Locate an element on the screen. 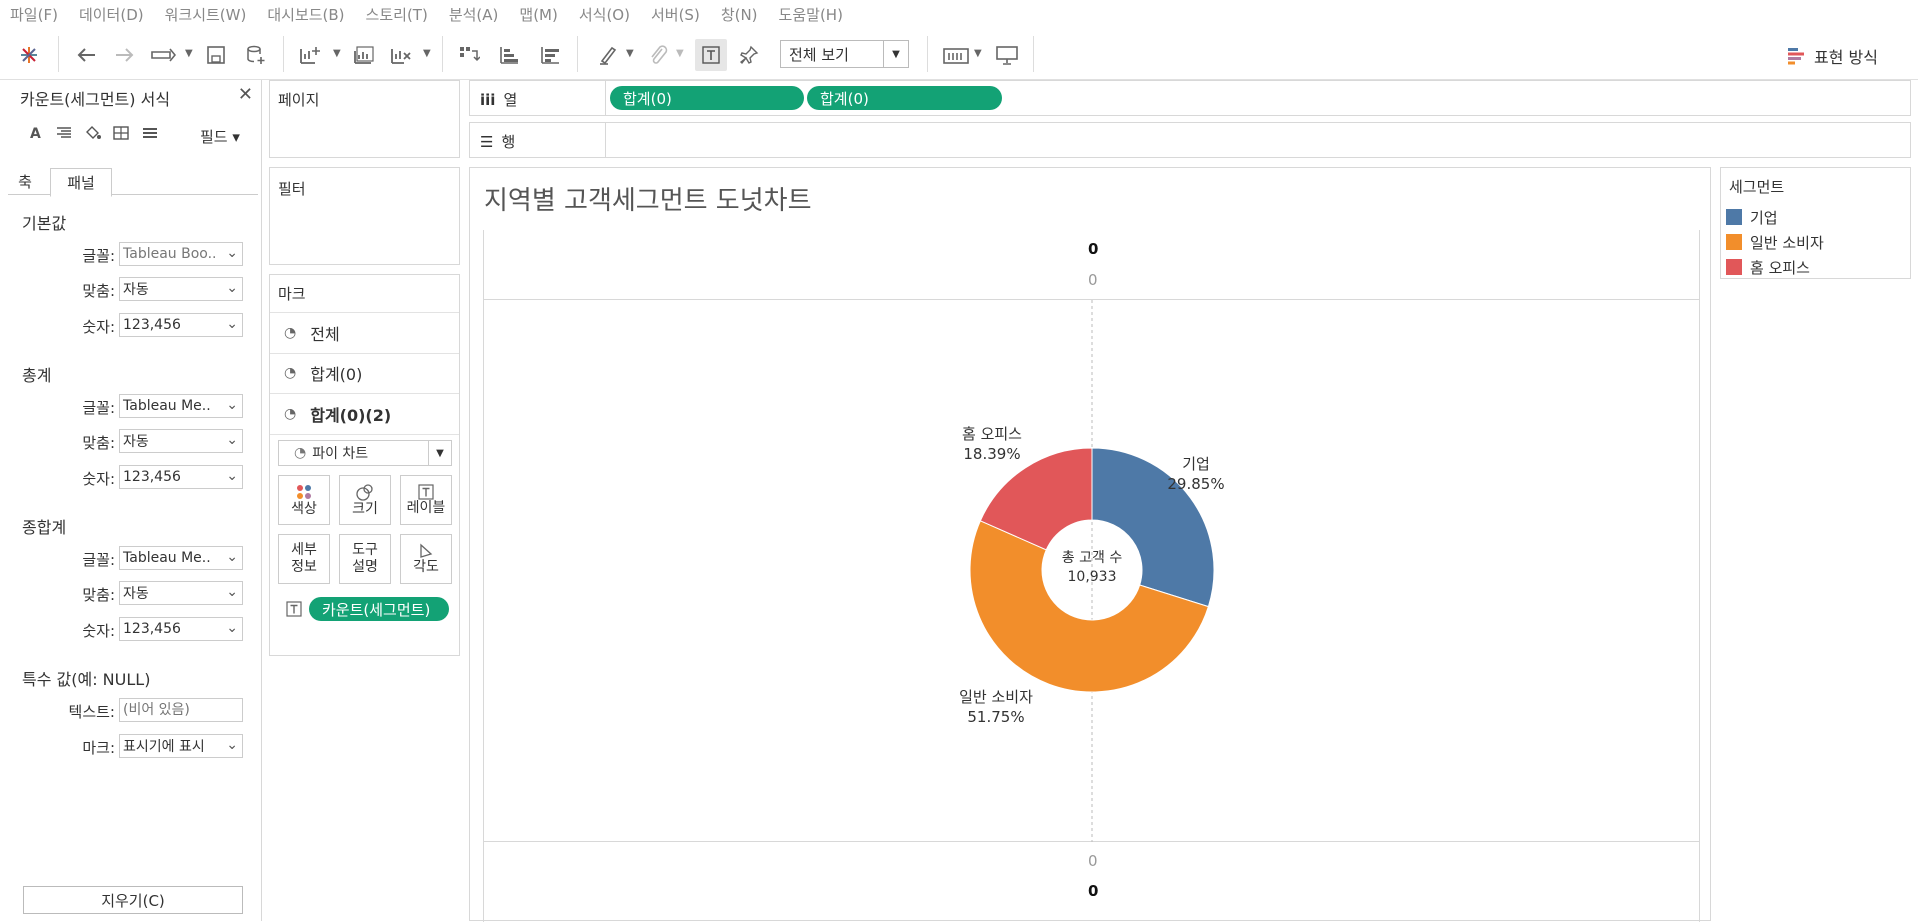 The width and height of the screenshot is (1918, 922). marks-tab-all: ◔ 전체 is located at coordinates (364, 333).